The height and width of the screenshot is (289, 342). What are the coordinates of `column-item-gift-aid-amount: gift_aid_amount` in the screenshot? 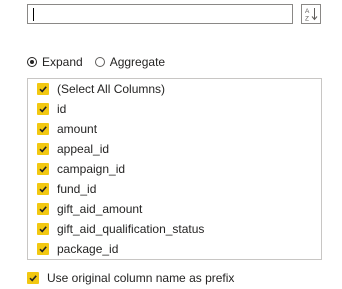 It's located at (89, 209).